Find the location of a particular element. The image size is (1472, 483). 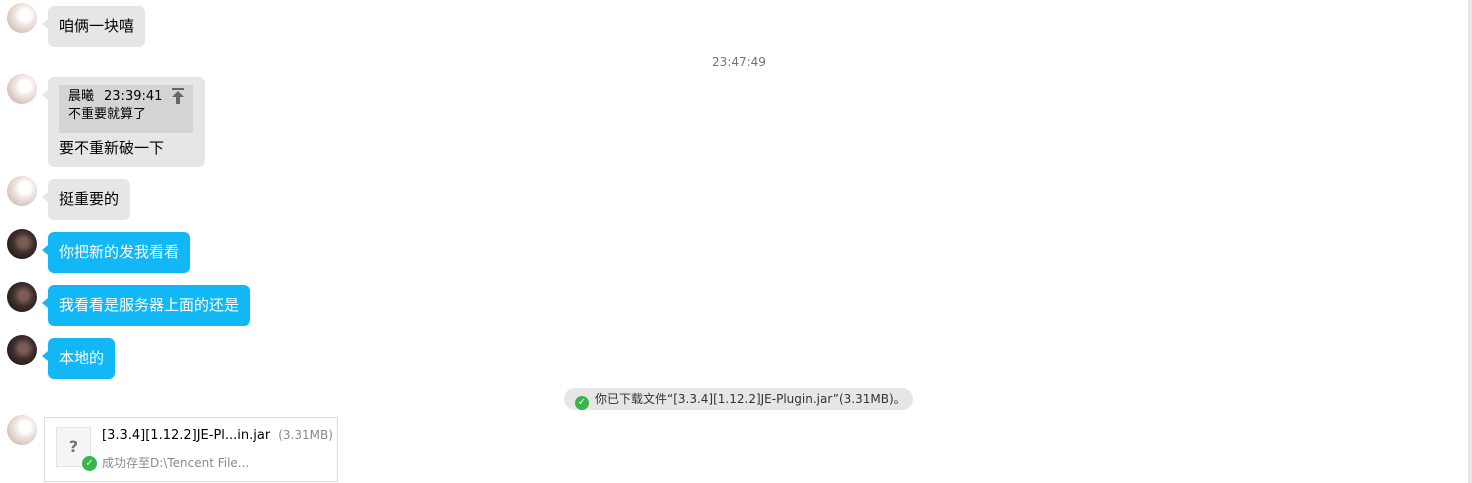

message-text: 你把新的发我看看 is located at coordinates (119, 252).